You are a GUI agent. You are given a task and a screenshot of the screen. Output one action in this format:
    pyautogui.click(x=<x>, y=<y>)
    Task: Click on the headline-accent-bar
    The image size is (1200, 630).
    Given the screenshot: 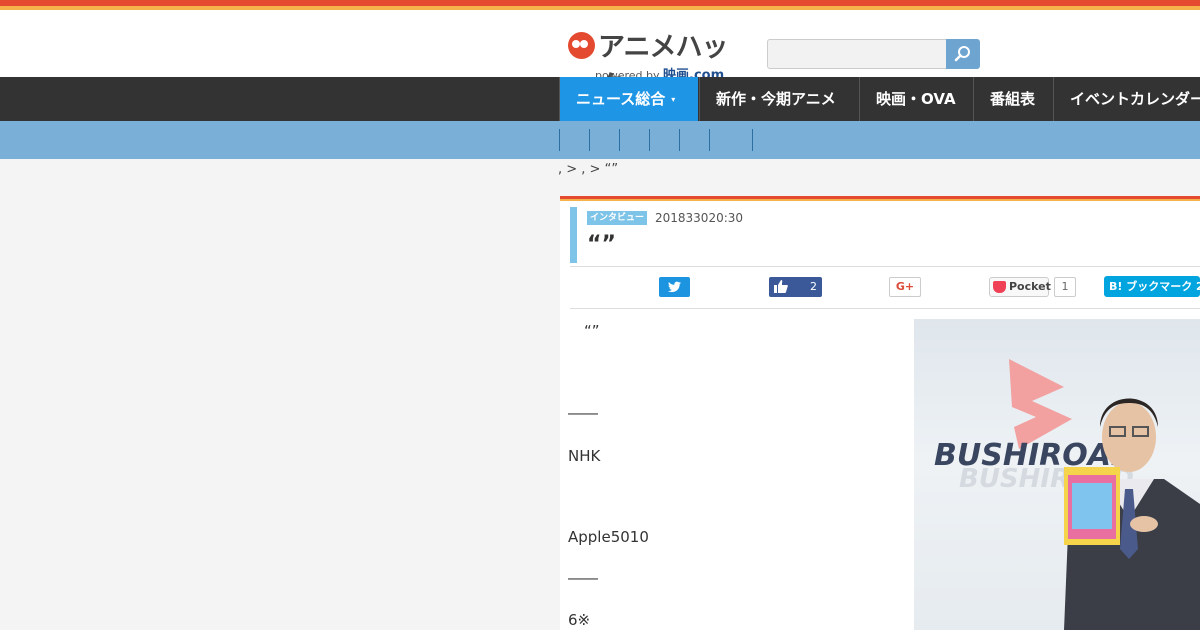 What is the action you would take?
    pyautogui.click(x=573, y=235)
    